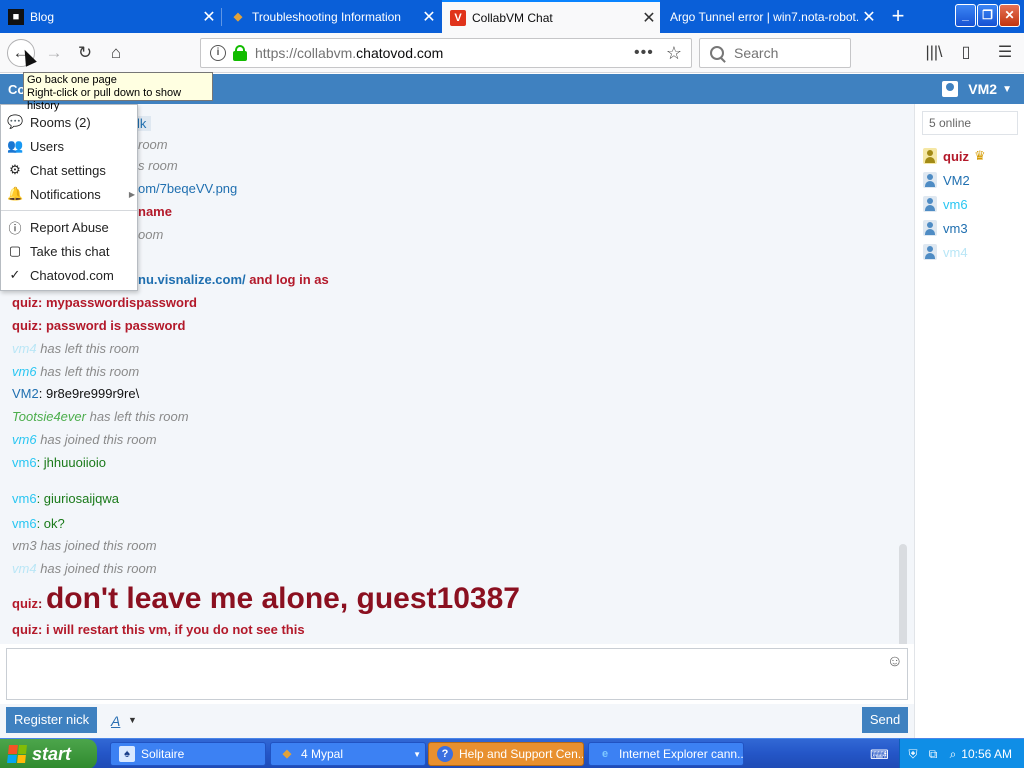 The image size is (1024, 768). What do you see at coordinates (192, 279) in the screenshot?
I see `message-link: nu.visnalize.com/` at bounding box center [192, 279].